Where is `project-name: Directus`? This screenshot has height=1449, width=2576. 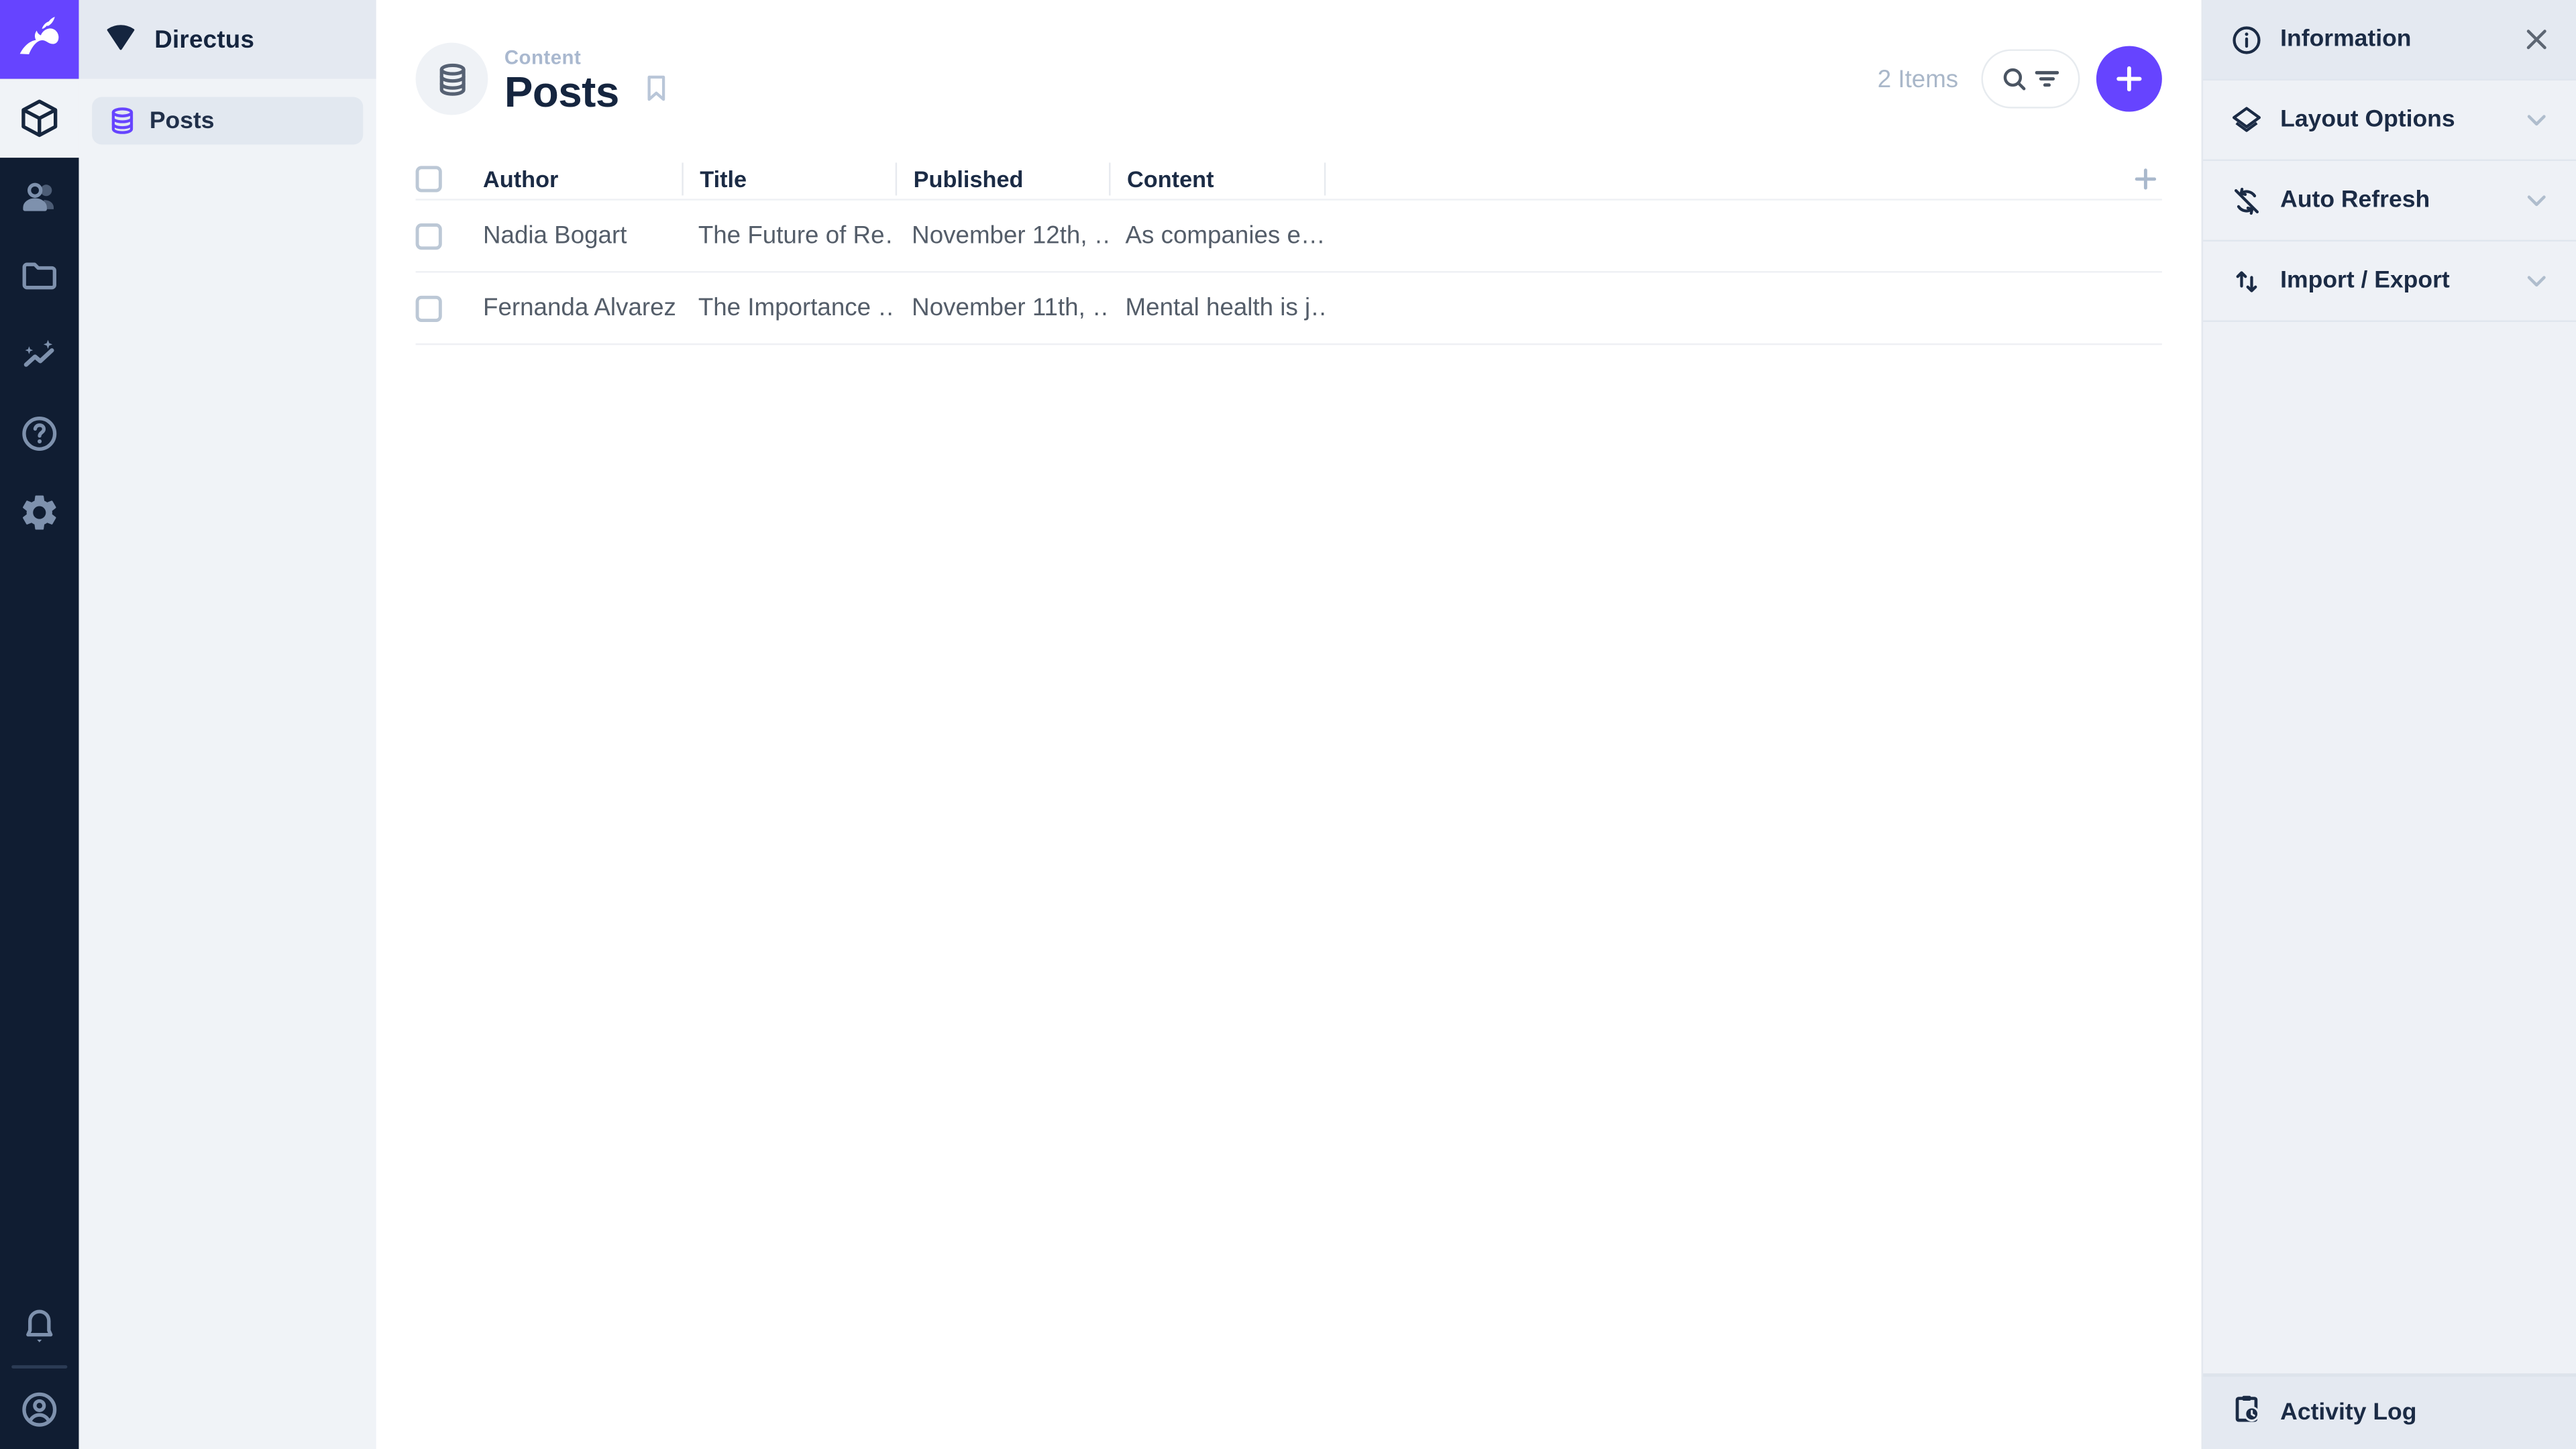
project-name: Directus is located at coordinates (204, 39).